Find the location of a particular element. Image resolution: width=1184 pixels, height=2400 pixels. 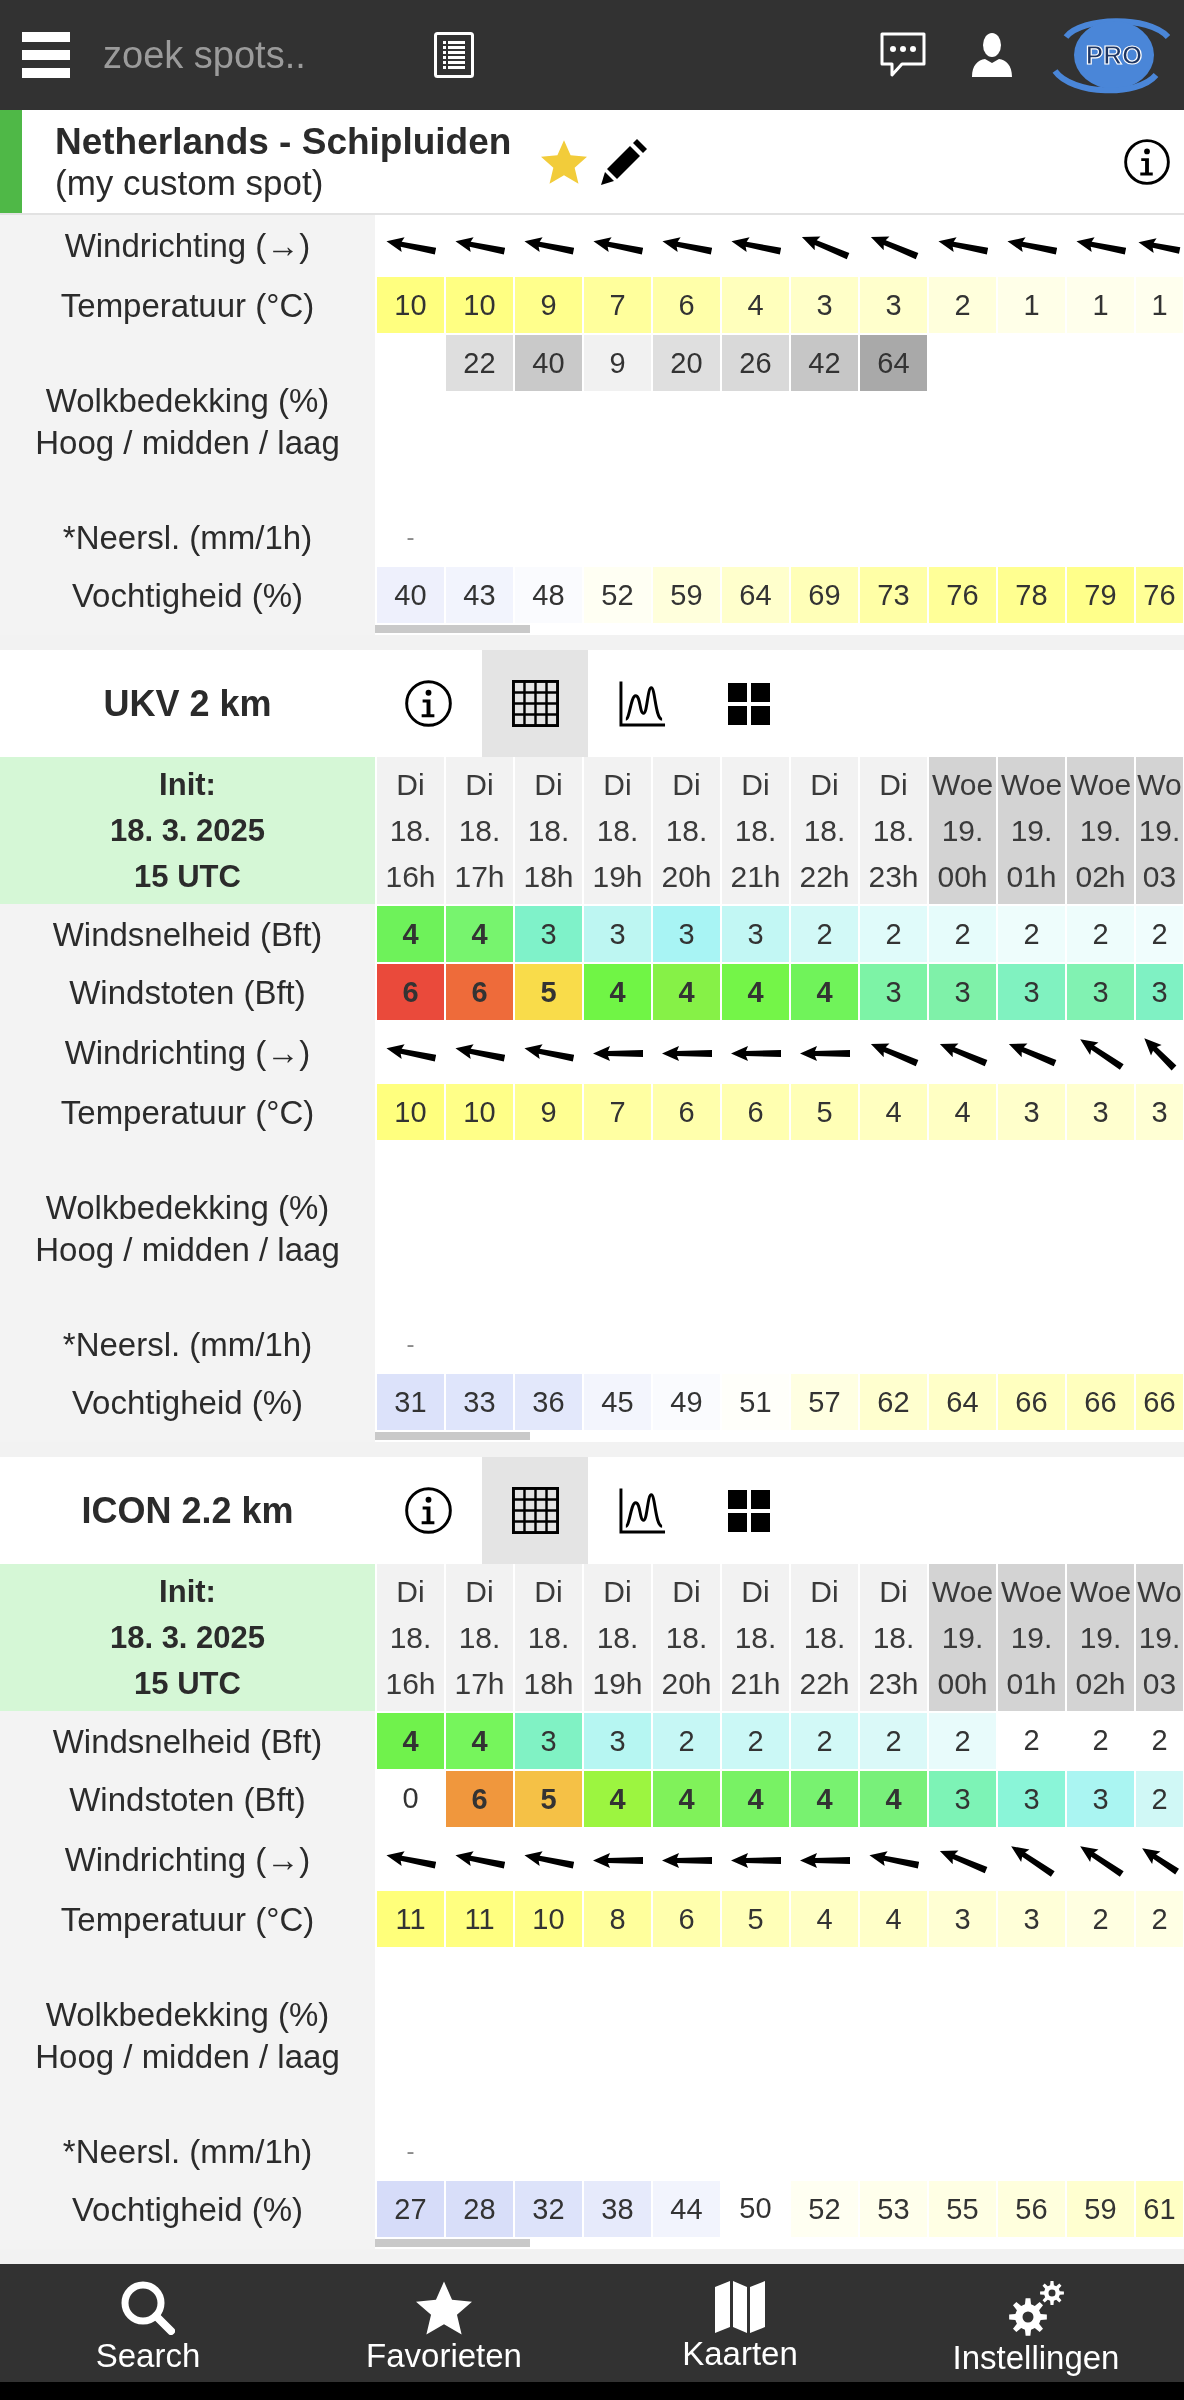

value-cell: 11 is located at coordinates (479, 1919).